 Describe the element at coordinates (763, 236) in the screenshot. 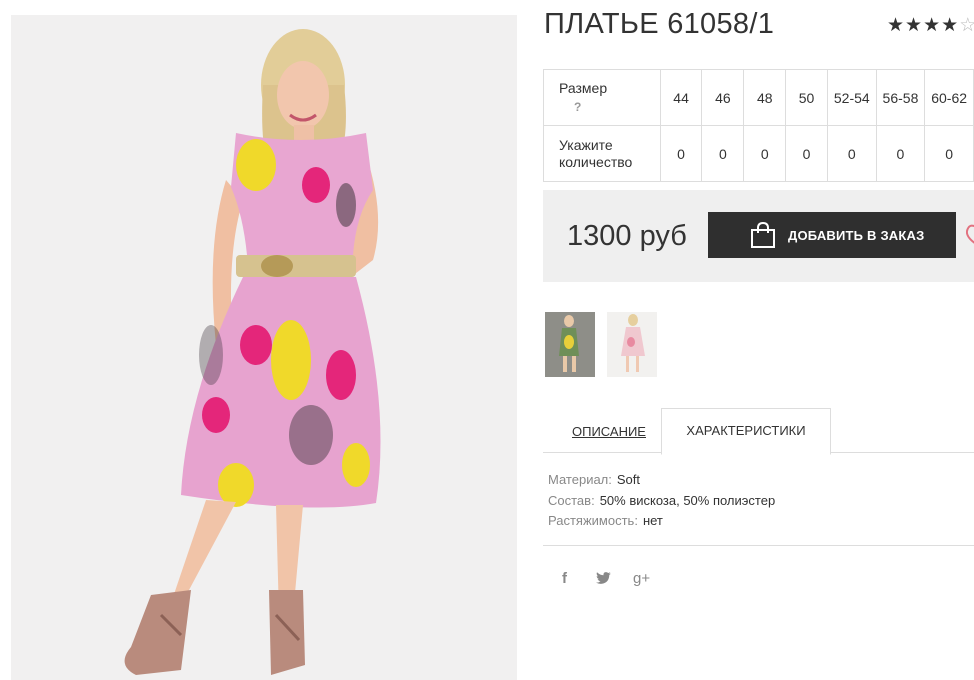

I see `shopping-bag-icon` at that location.